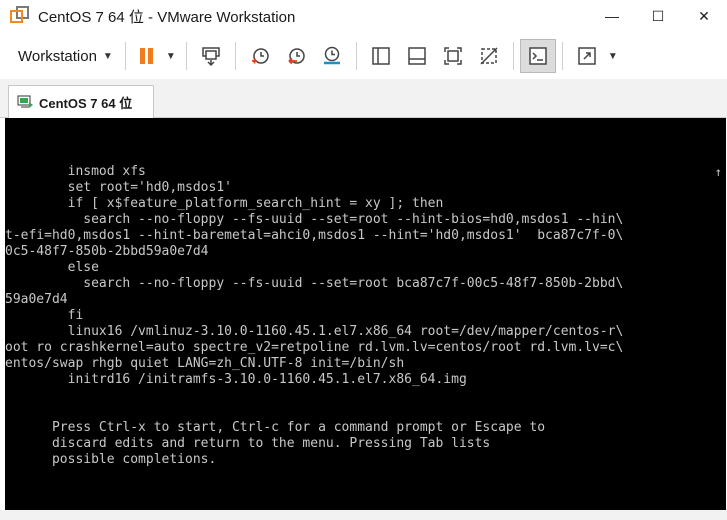  I want to click on console-line: possible completions., so click(111, 459).